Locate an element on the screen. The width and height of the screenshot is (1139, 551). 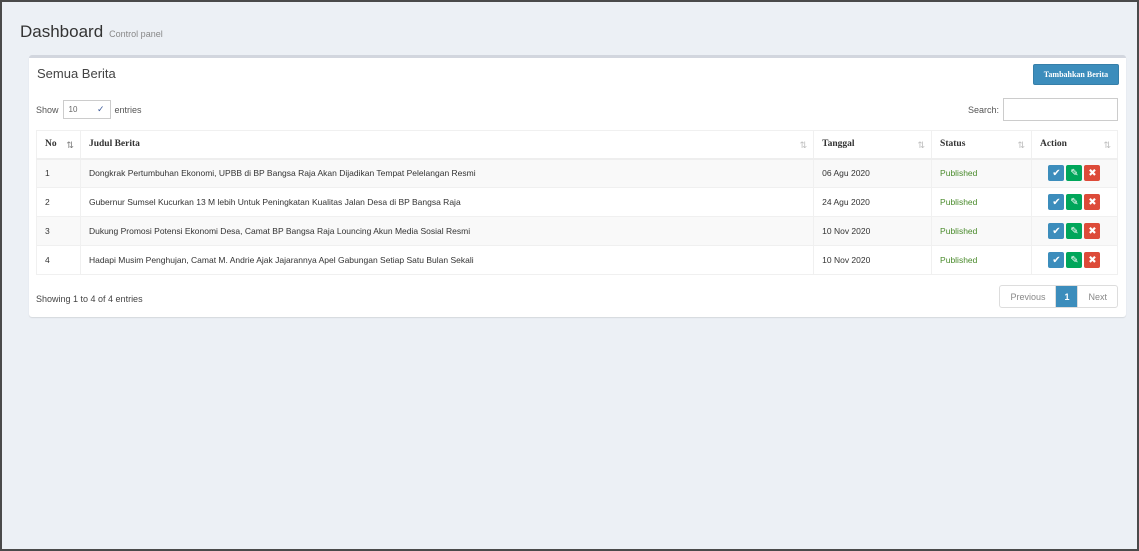
cell-no: 3 is located at coordinates (58, 231).